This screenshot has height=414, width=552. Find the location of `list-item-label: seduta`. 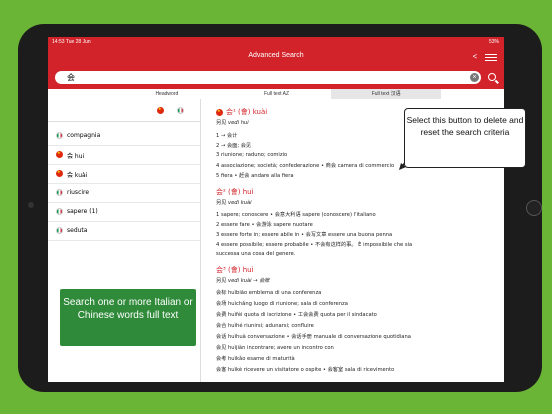

list-item-label: seduta is located at coordinates (77, 230).